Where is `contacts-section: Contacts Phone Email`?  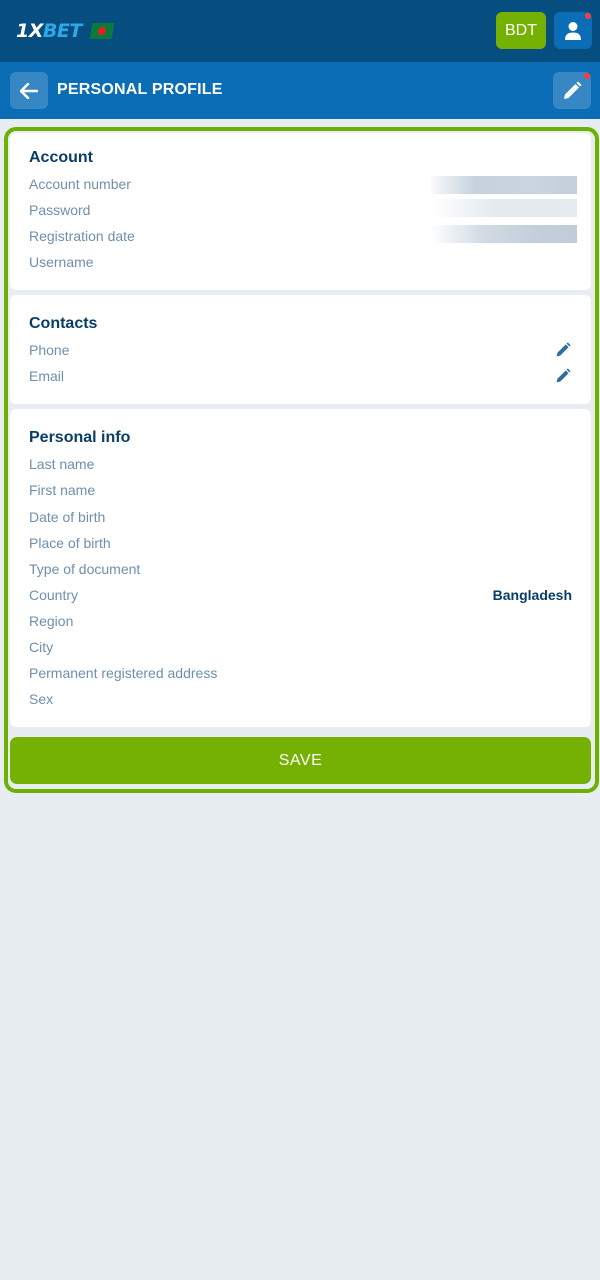
contacts-section: Contacts Phone Email is located at coordinates (300, 349).